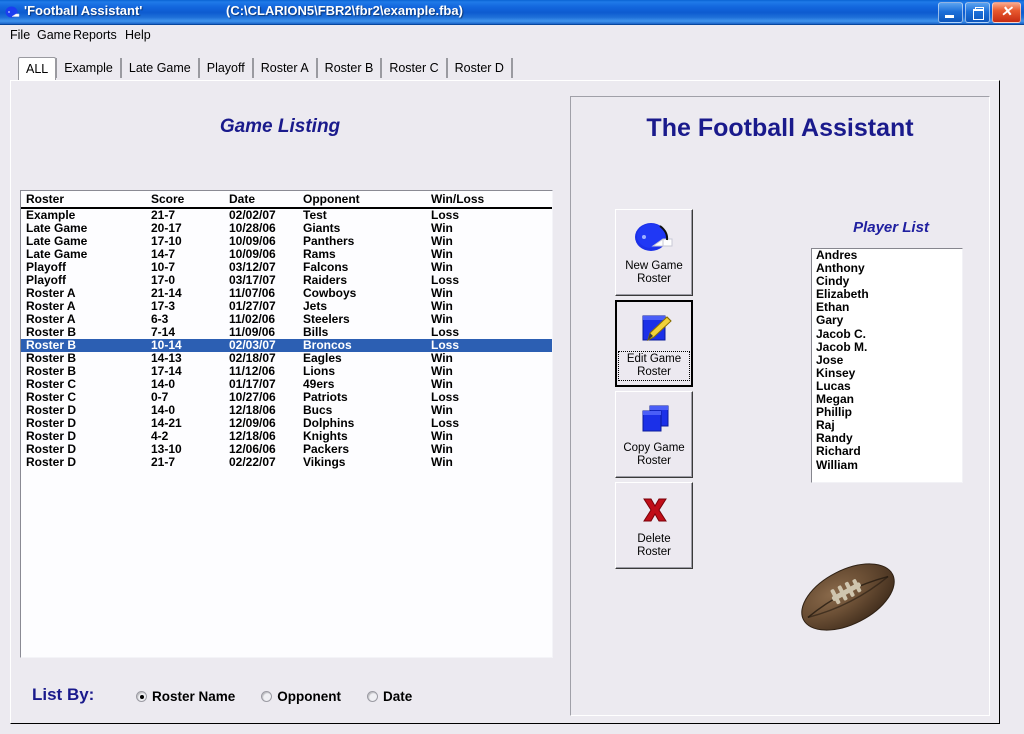 This screenshot has width=1024, height=734. I want to click on btn-line1: Copy Game, so click(654, 448).